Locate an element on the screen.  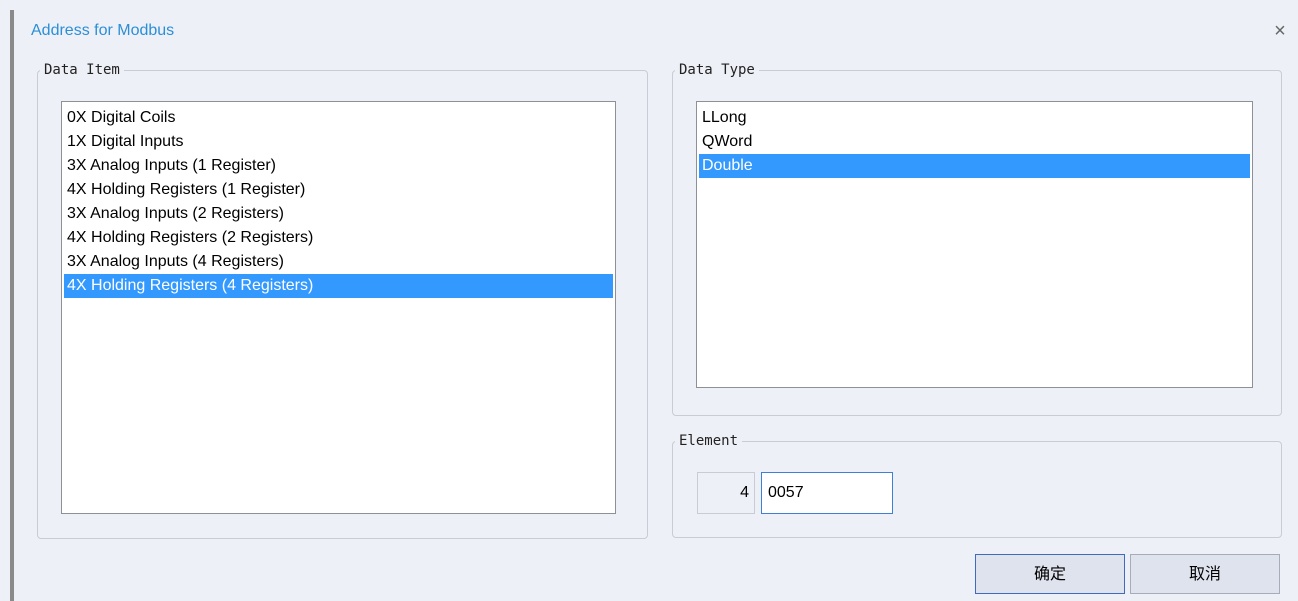
data-item-option: 0X Digital Coils is located at coordinates (338, 118).